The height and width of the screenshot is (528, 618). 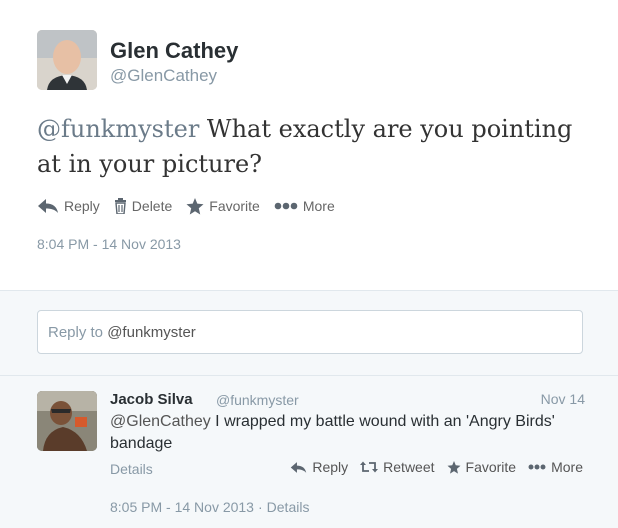 What do you see at coordinates (151, 332) in the screenshot?
I see `reply-input-mention: @funkmyster` at bounding box center [151, 332].